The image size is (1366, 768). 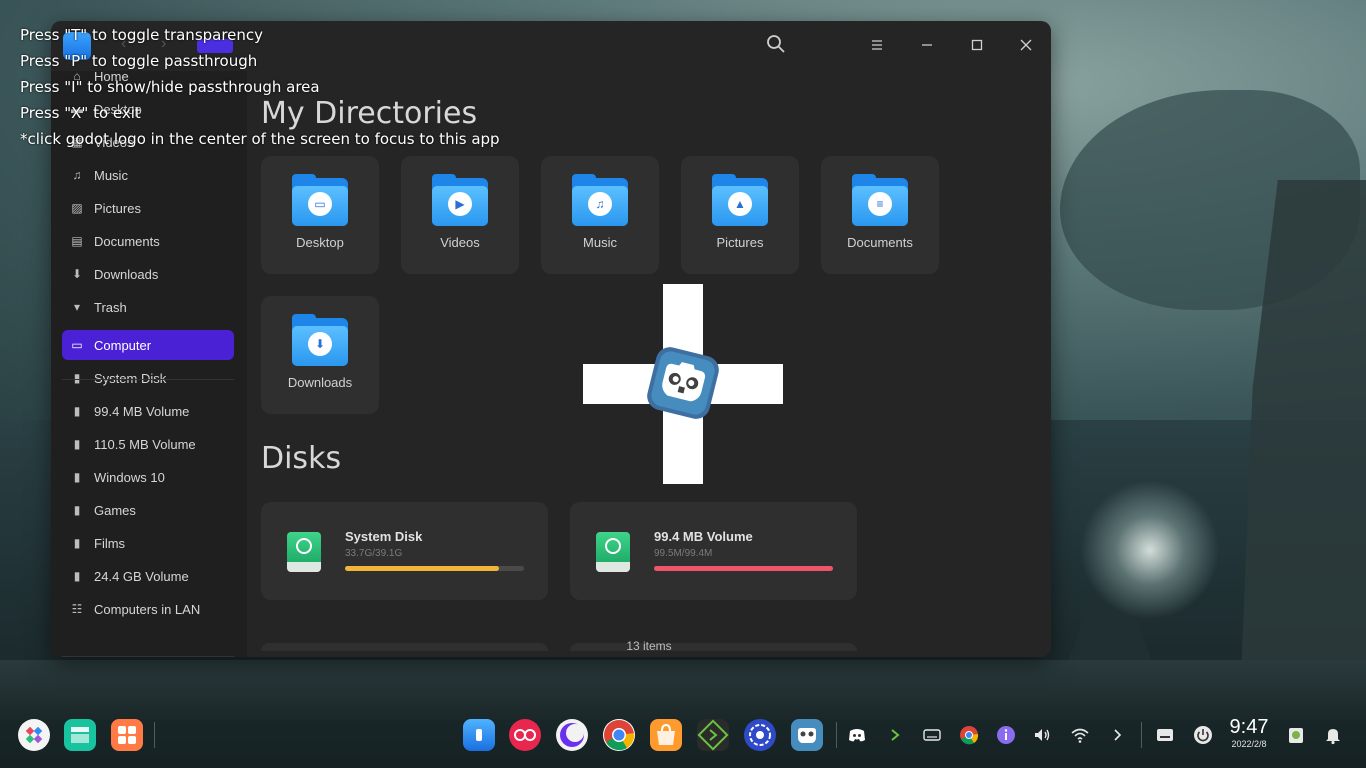 I want to click on sidebar-item-110-5-mb-volume: ▮ 110.5 MB Volume, so click(x=148, y=444).